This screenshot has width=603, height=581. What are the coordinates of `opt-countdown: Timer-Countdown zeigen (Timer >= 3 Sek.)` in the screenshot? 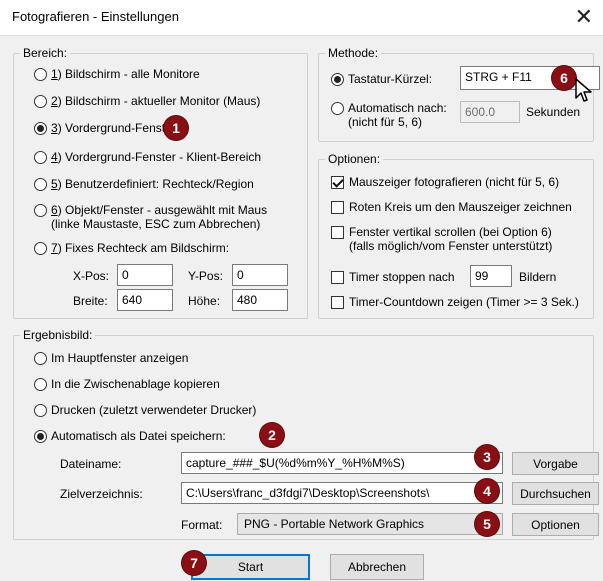 It's located at (455, 302).